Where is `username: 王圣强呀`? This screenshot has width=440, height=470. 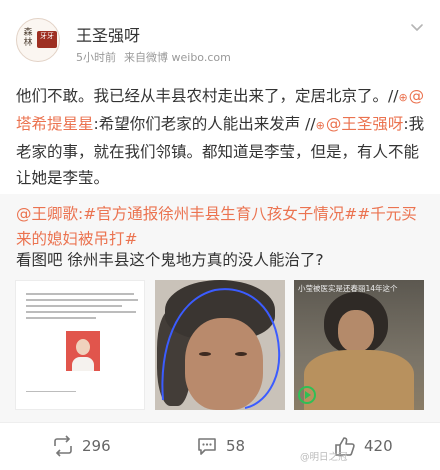
username: 王圣强呀 is located at coordinates (108, 34).